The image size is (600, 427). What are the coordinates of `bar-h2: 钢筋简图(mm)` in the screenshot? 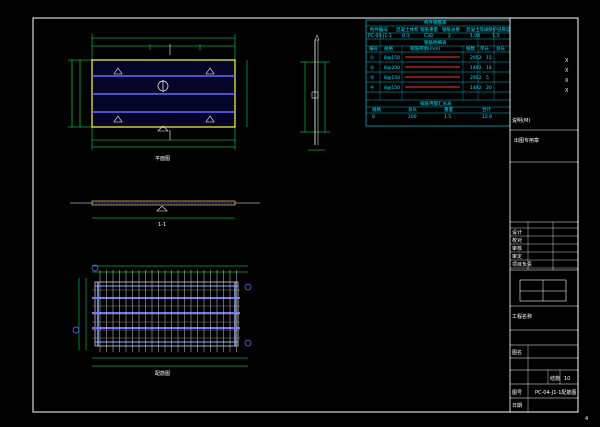 It's located at (425, 48).